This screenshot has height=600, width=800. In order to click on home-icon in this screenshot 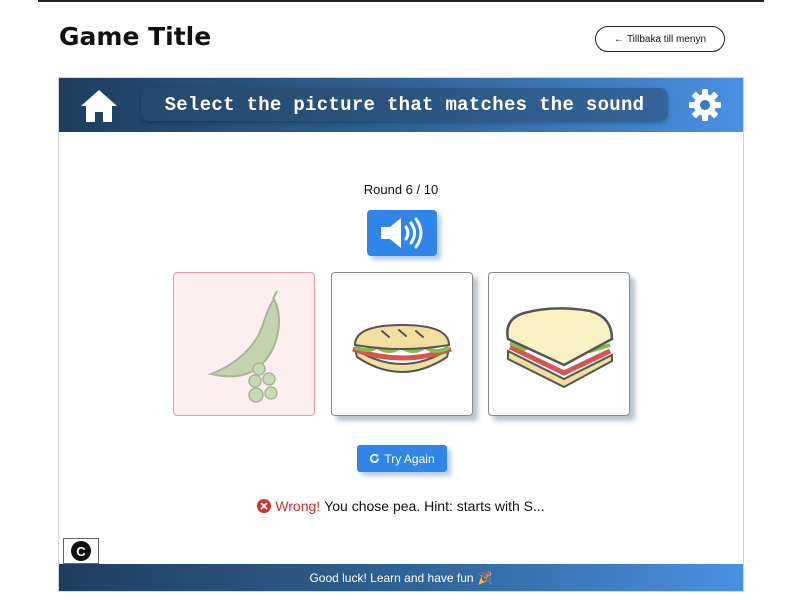, I will do `click(99, 106)`.